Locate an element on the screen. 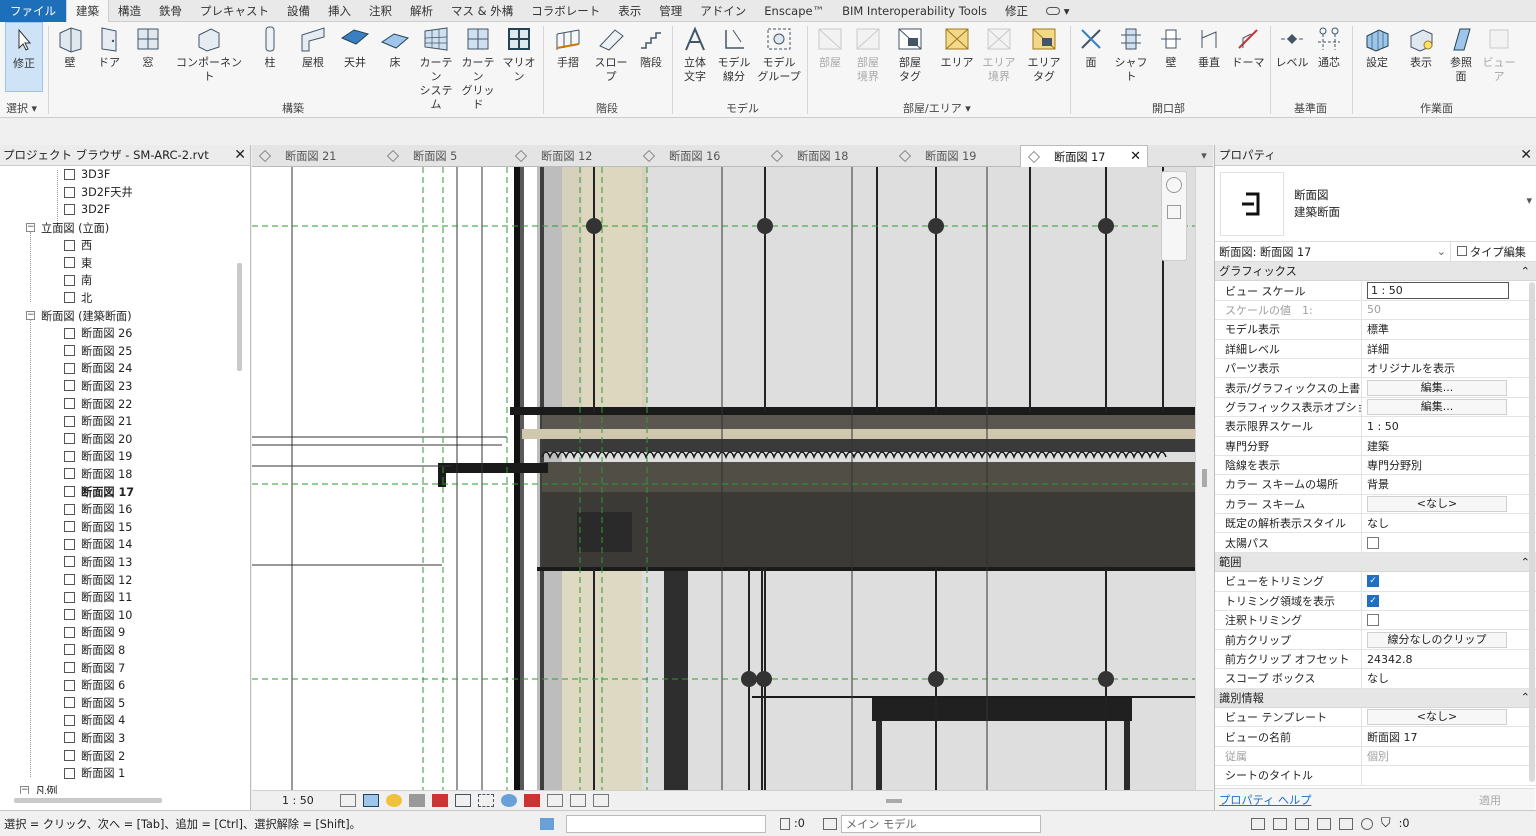  tree-item: 断面図 19 is located at coordinates (98, 457).